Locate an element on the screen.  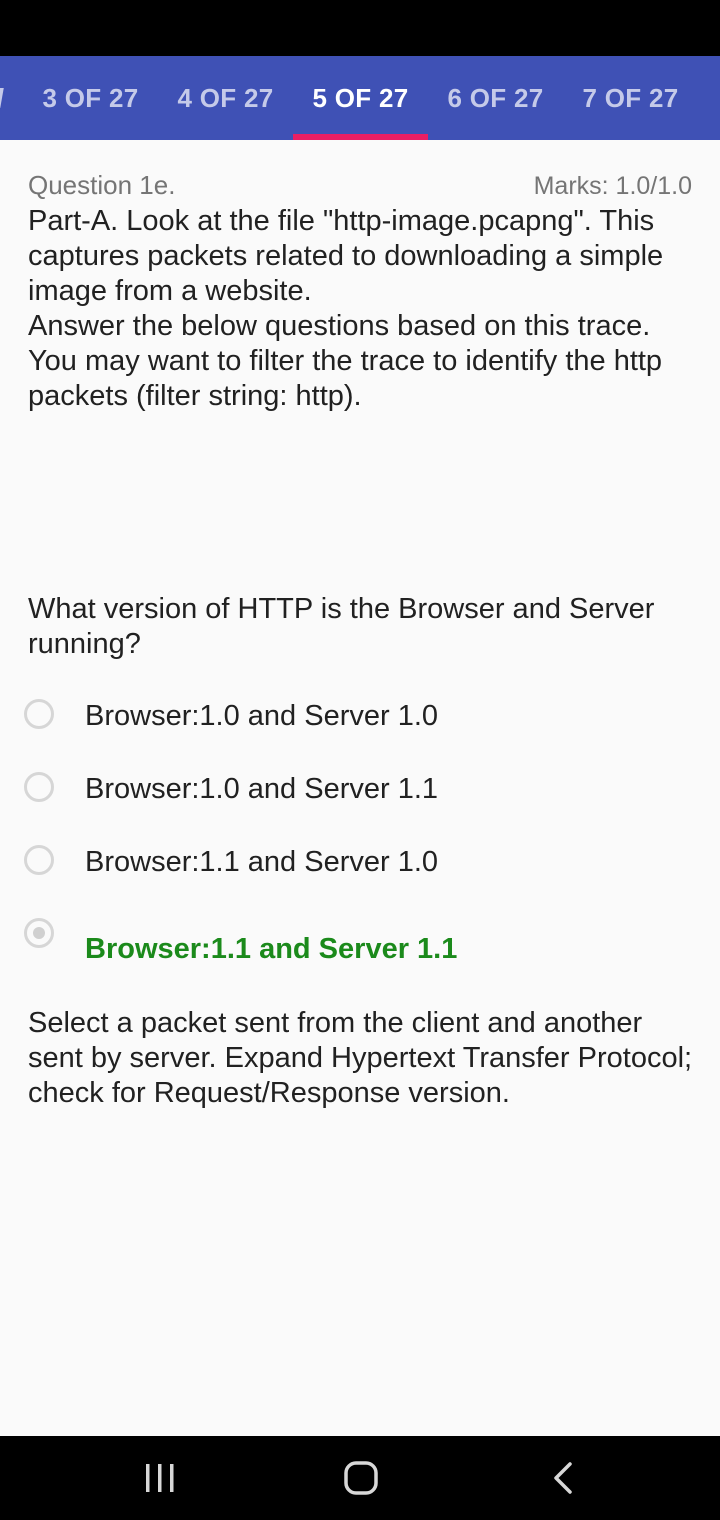
question-number: Question 1e. is located at coordinates (102, 185).